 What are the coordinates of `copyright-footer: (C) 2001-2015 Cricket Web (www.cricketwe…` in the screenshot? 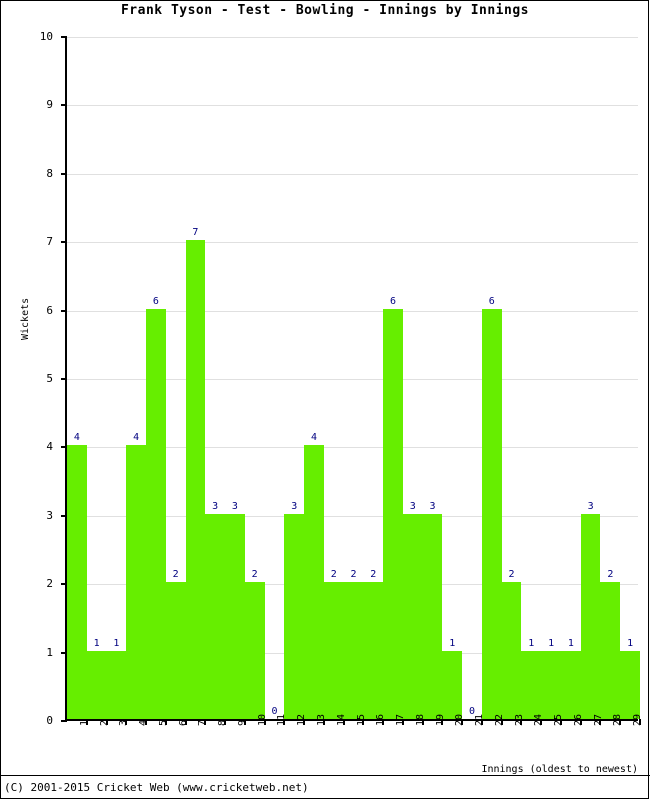 It's located at (156, 787).